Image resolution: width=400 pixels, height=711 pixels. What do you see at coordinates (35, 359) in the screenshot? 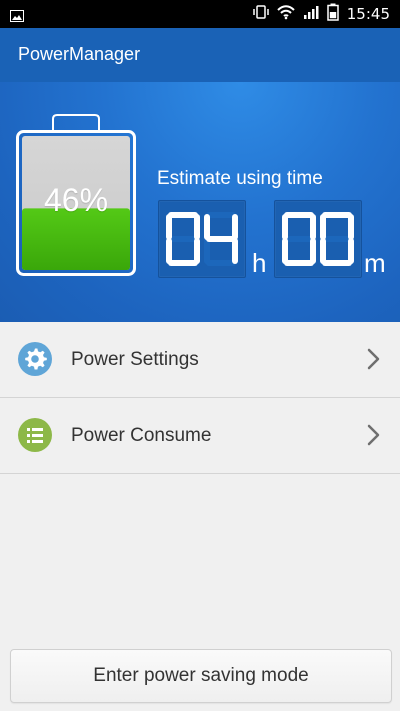
I see `gear-icon` at bounding box center [35, 359].